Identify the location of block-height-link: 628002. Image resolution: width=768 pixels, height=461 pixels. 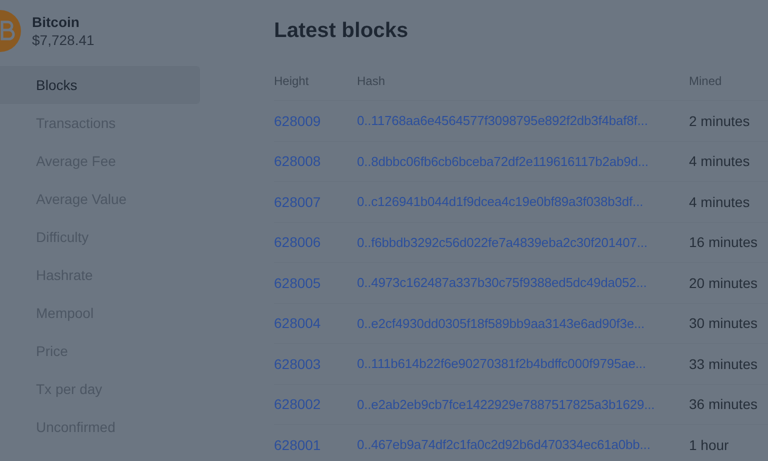
(297, 404).